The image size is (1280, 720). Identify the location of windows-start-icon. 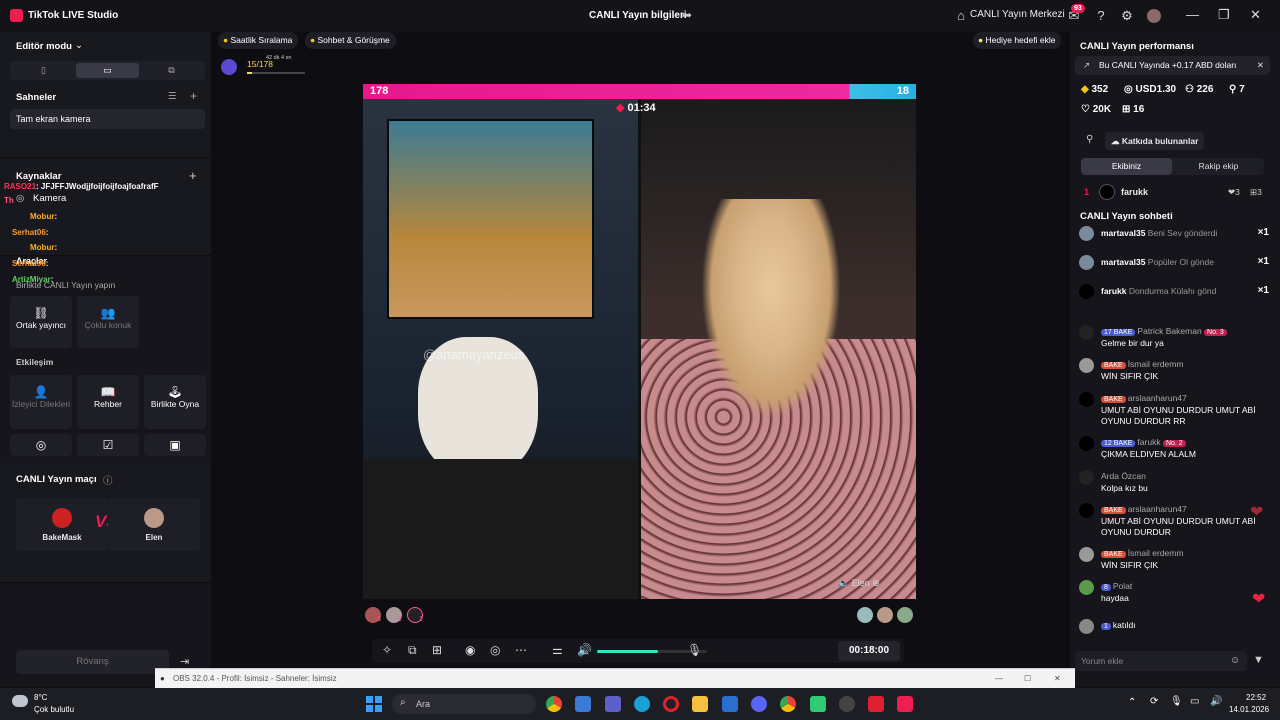
(374, 704).